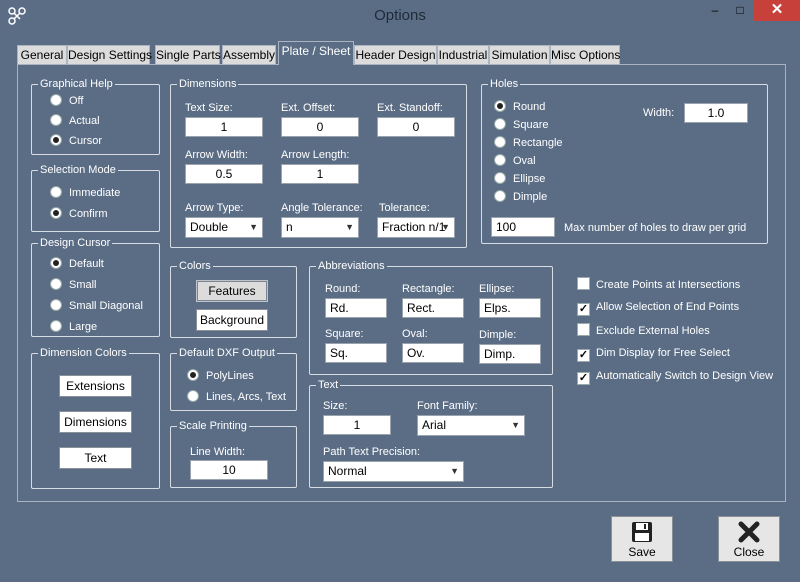 This screenshot has width=800, height=582. What do you see at coordinates (224, 174) in the screenshot?
I see `arrow-width-input: 0.5` at bounding box center [224, 174].